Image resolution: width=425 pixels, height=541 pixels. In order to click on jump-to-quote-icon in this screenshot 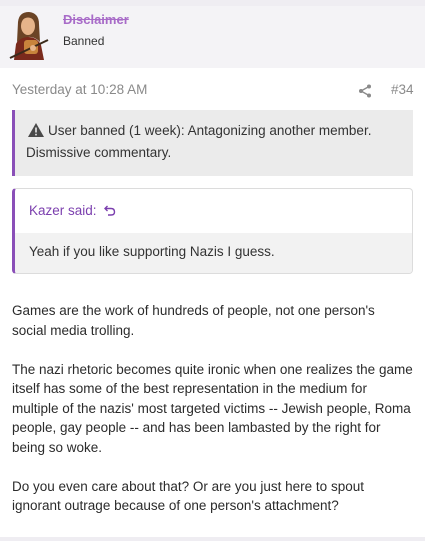, I will do `click(110, 210)`.